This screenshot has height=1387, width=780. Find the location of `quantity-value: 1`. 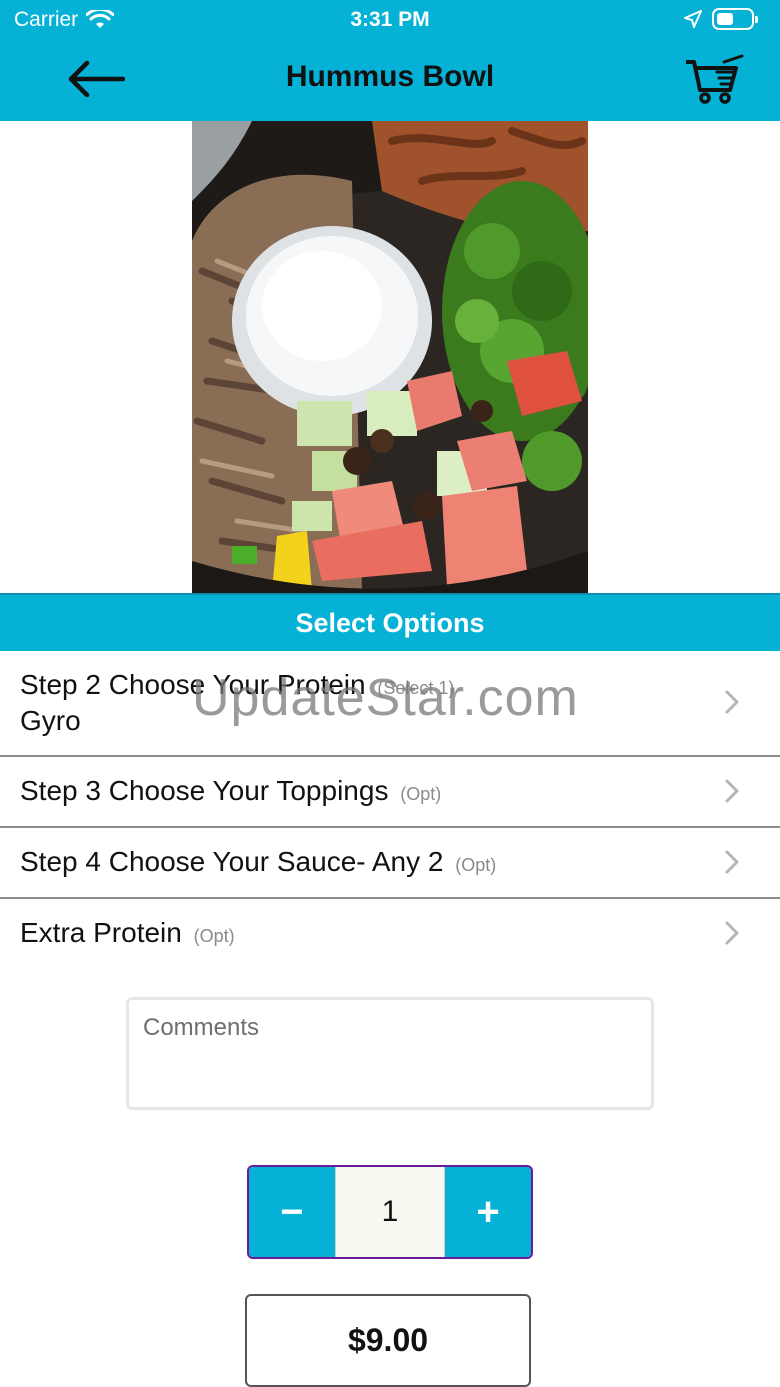

quantity-value: 1 is located at coordinates (390, 1212).